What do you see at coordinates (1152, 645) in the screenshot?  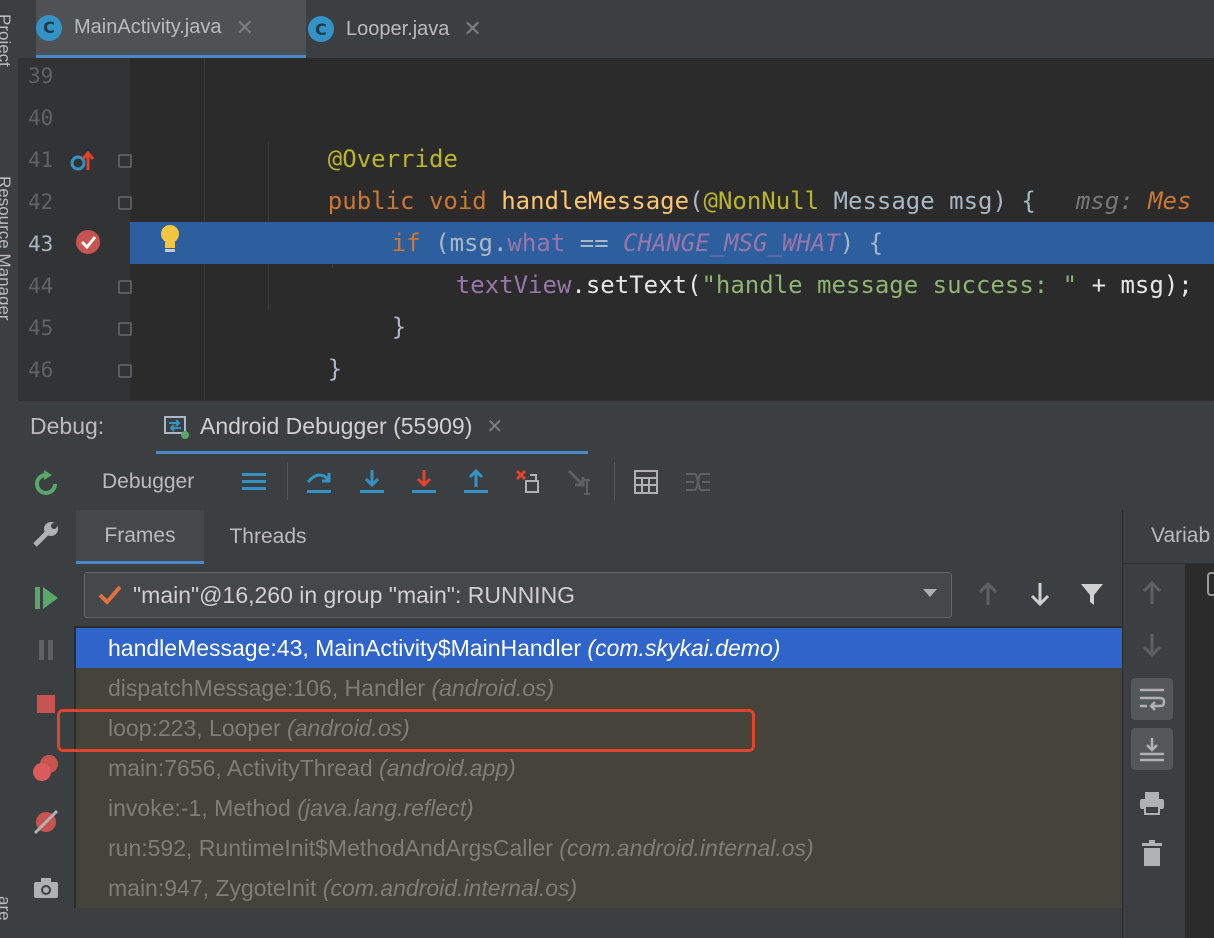 I see `move-frame-down-icon` at bounding box center [1152, 645].